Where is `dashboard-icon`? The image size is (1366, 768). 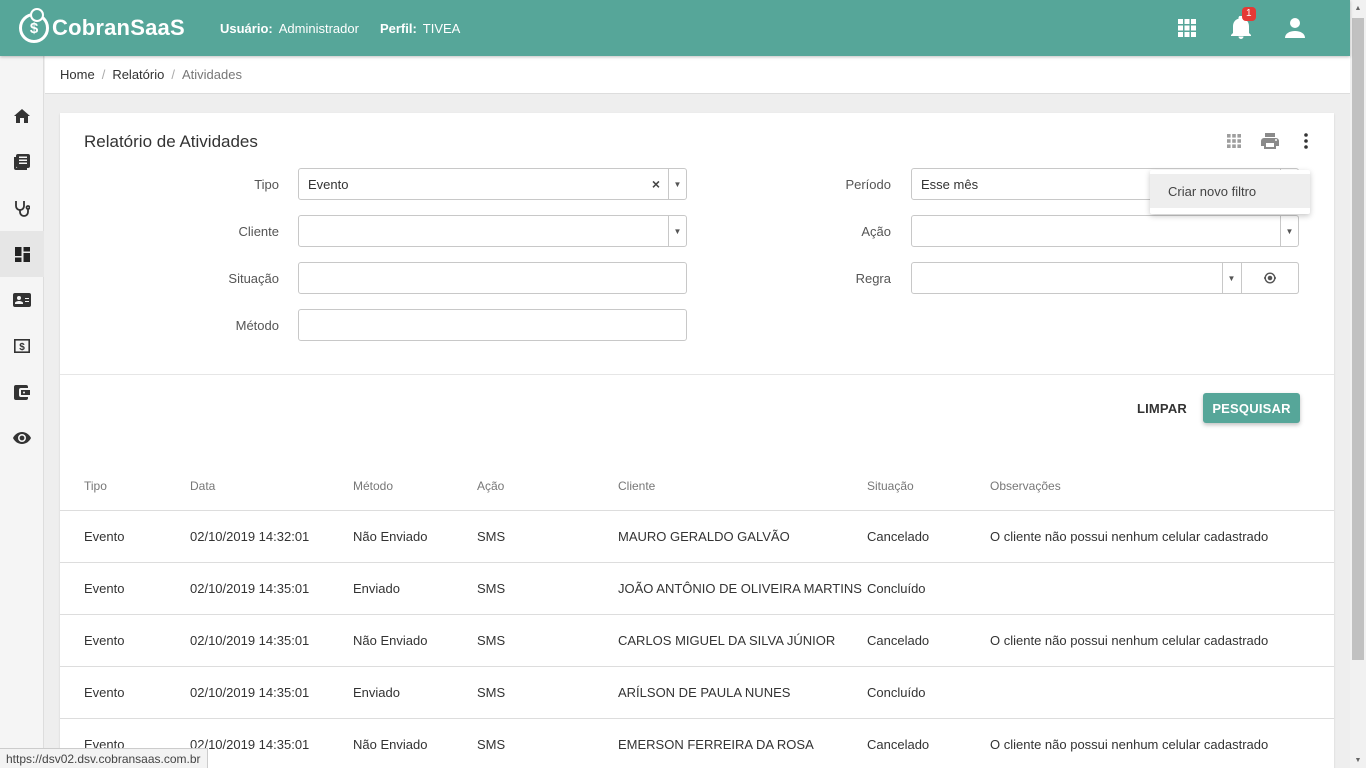 dashboard-icon is located at coordinates (22, 254).